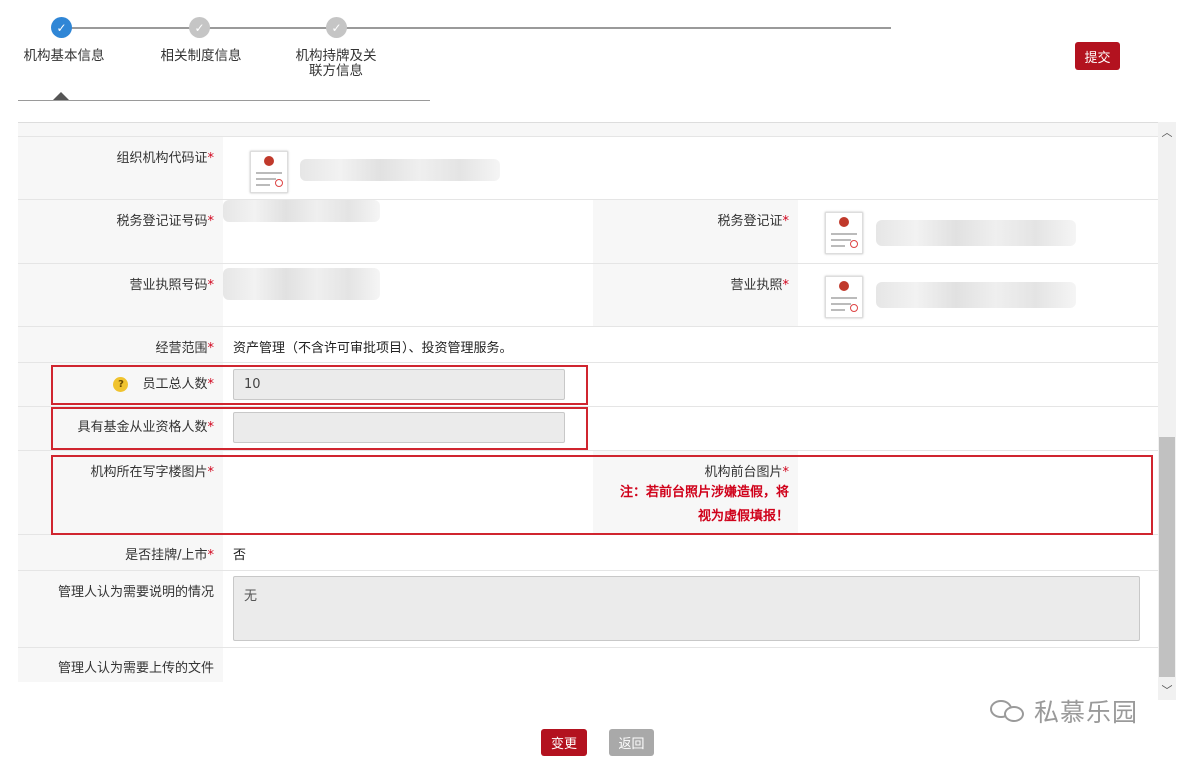 The width and height of the screenshot is (1198, 764). What do you see at coordinates (61, 96) in the screenshot?
I see `active-step-caret-icon` at bounding box center [61, 96].